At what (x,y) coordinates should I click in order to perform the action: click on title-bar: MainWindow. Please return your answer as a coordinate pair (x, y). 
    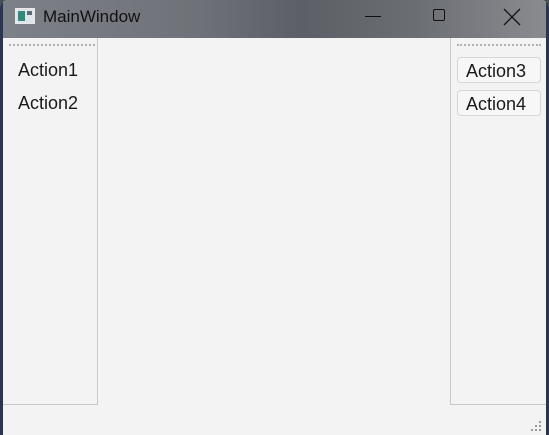
    Looking at the image, I should click on (274, 19).